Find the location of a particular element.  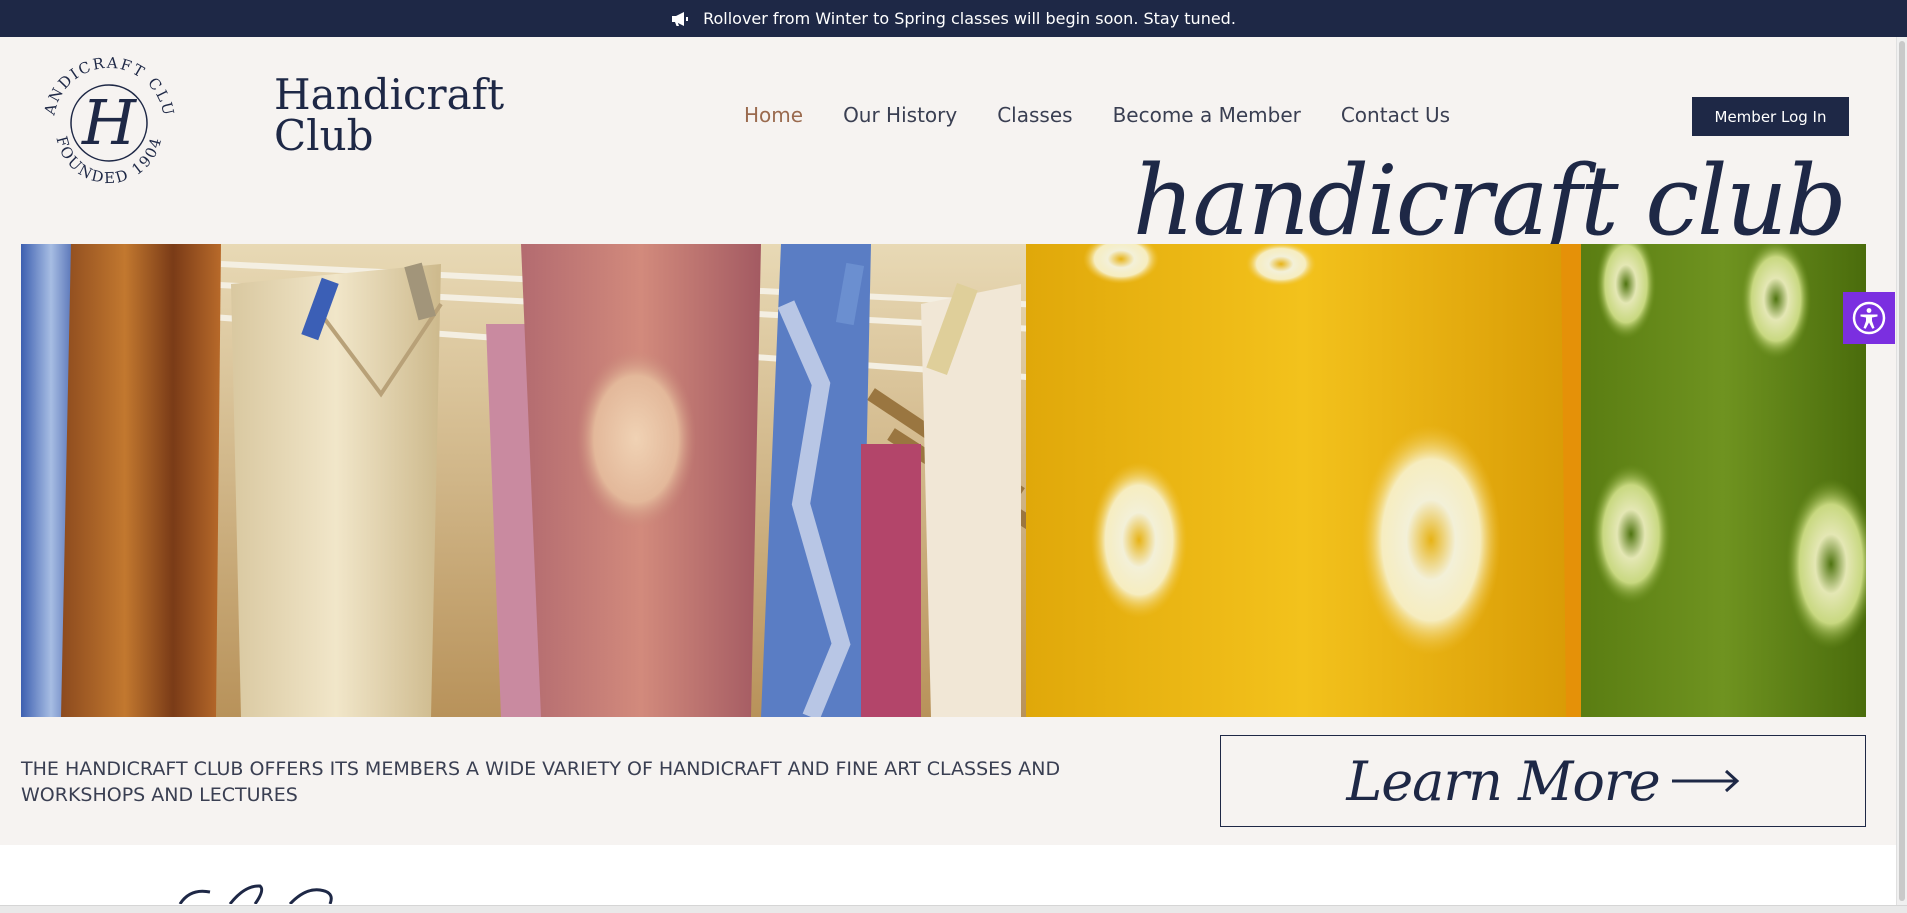

nav-item-home: Home is located at coordinates (773, 115).